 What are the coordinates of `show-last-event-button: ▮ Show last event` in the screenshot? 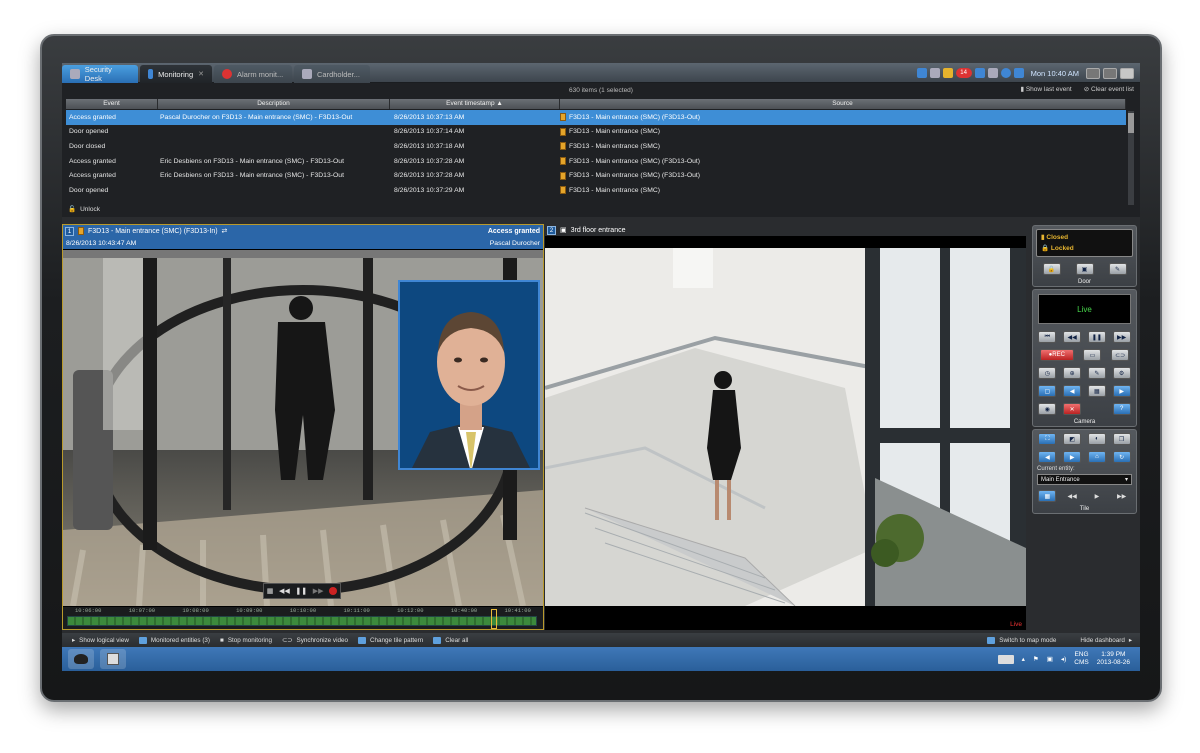 It's located at (1045, 89).